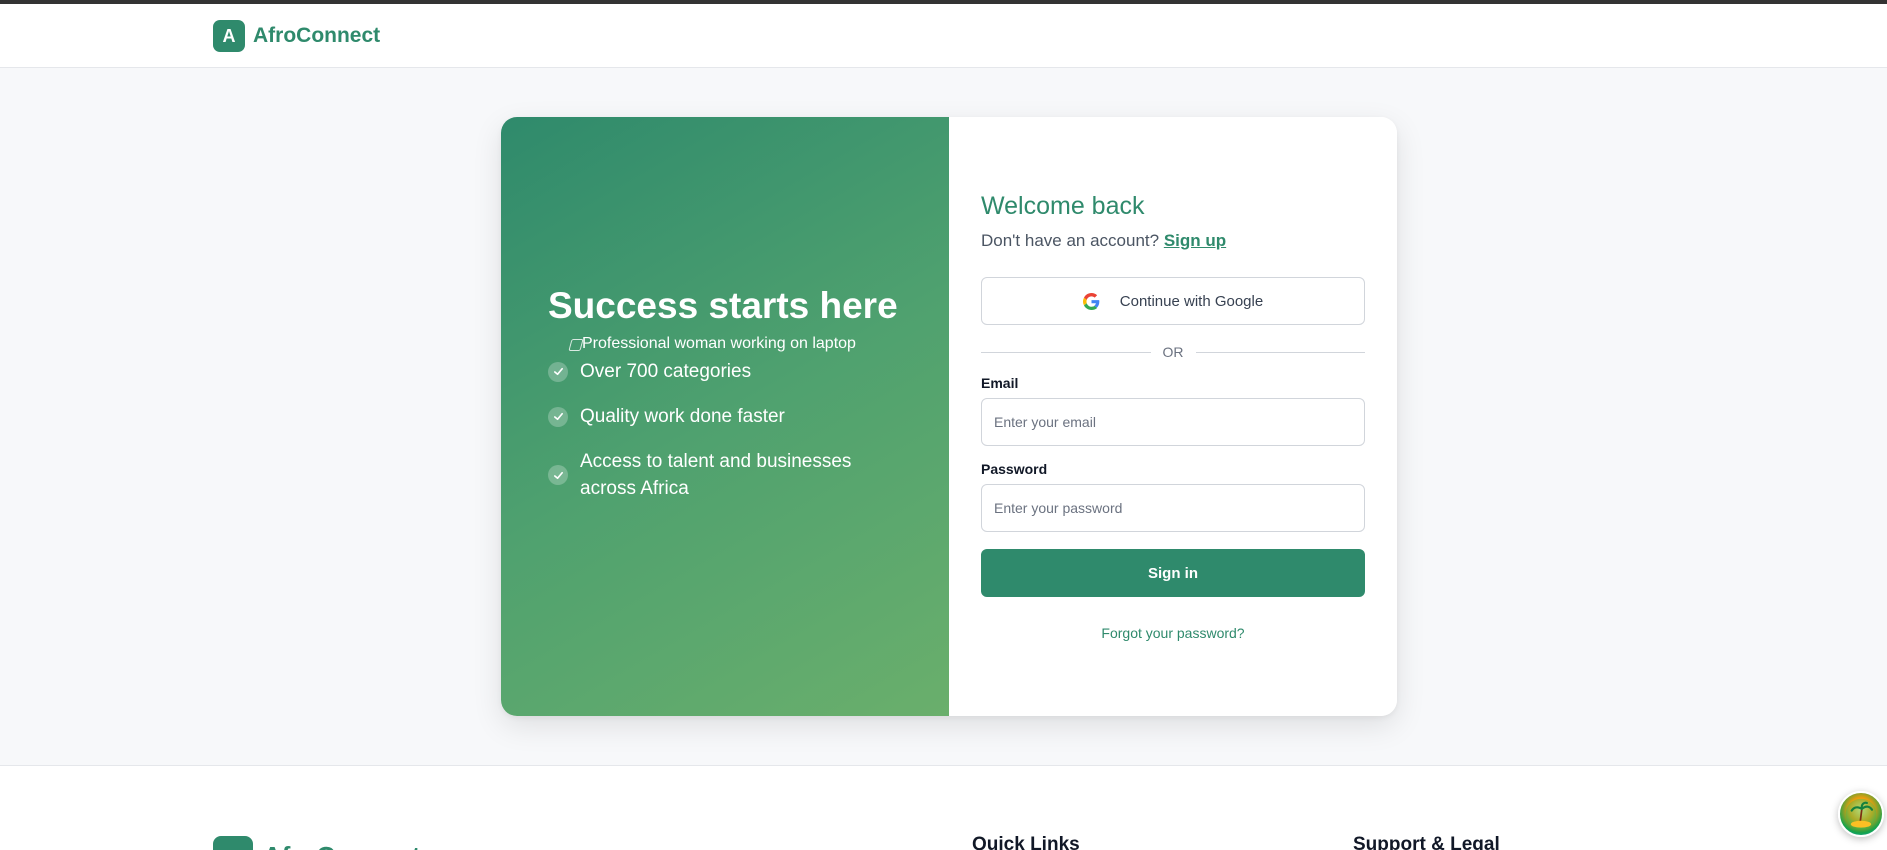  What do you see at coordinates (666, 371) in the screenshot?
I see `feature-label: Over 700 categories` at bounding box center [666, 371].